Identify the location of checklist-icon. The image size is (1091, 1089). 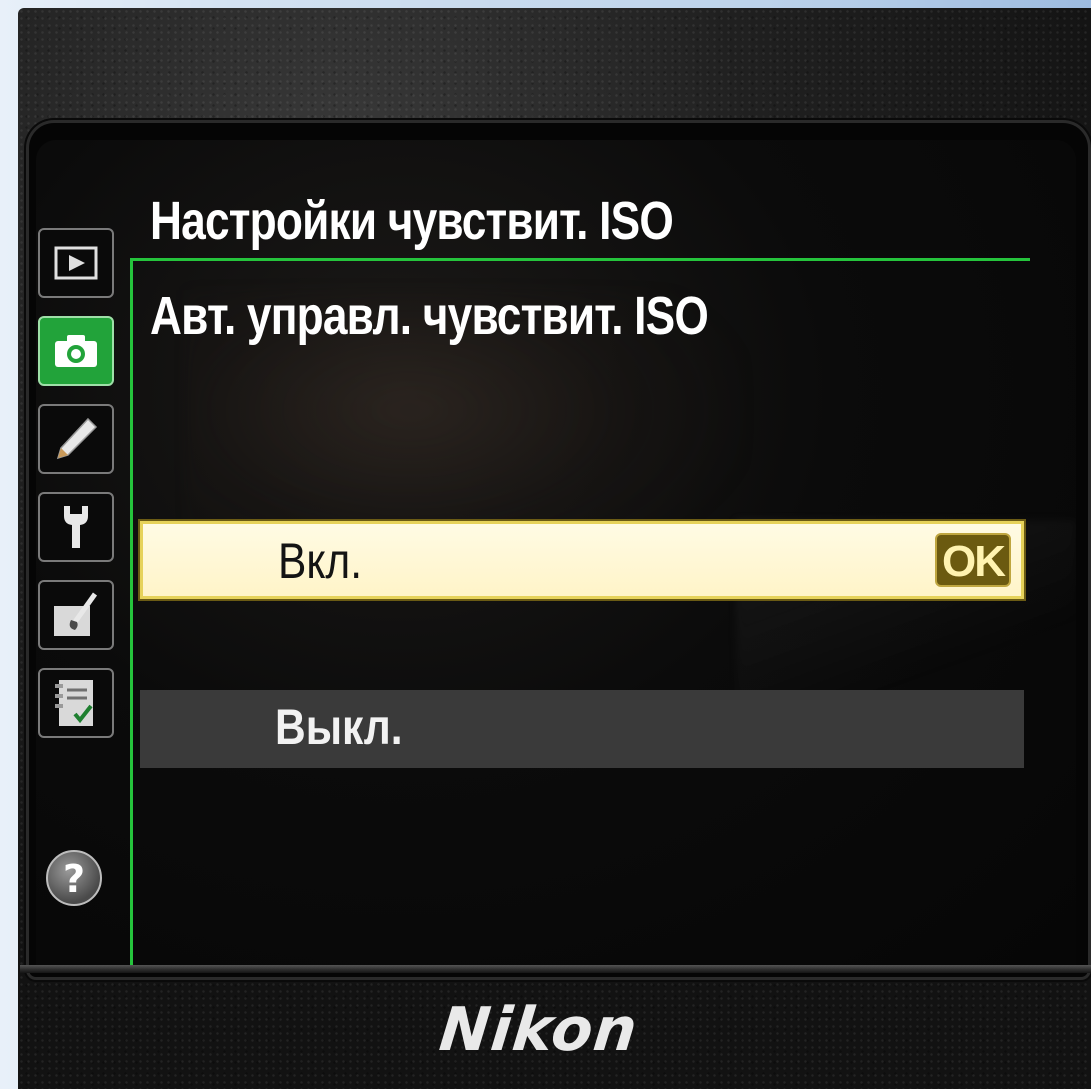
(76, 703).